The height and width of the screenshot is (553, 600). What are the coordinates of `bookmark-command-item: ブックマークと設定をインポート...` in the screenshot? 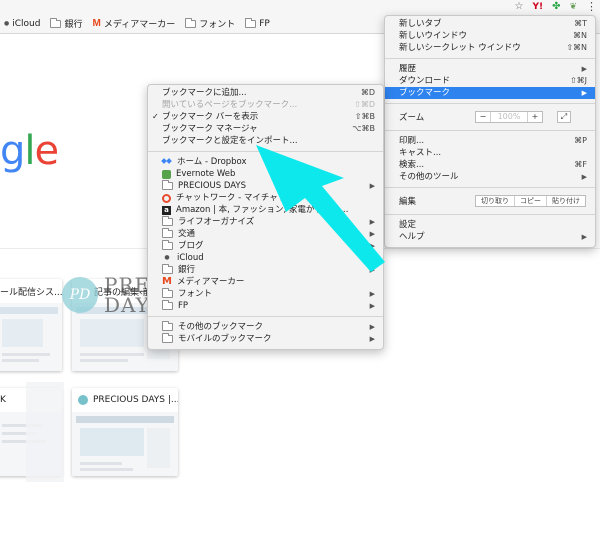 It's located at (265, 141).